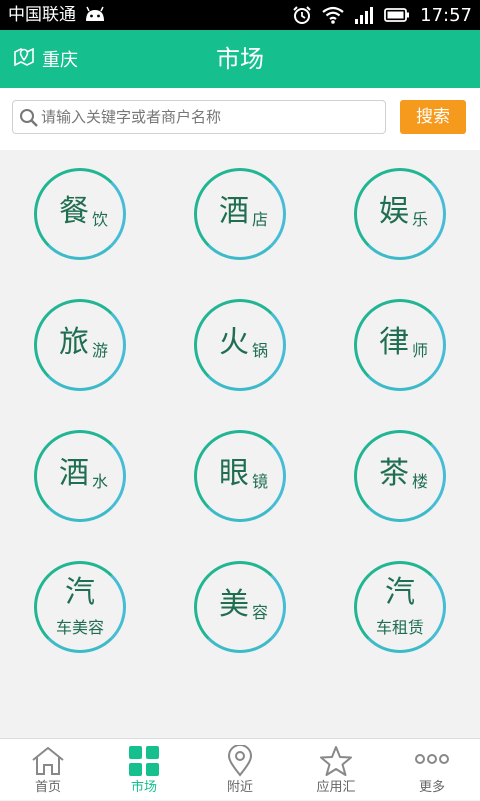 This screenshot has width=480, height=801. What do you see at coordinates (420, 350) in the screenshot?
I see `category-sub-text: 师` at bounding box center [420, 350].